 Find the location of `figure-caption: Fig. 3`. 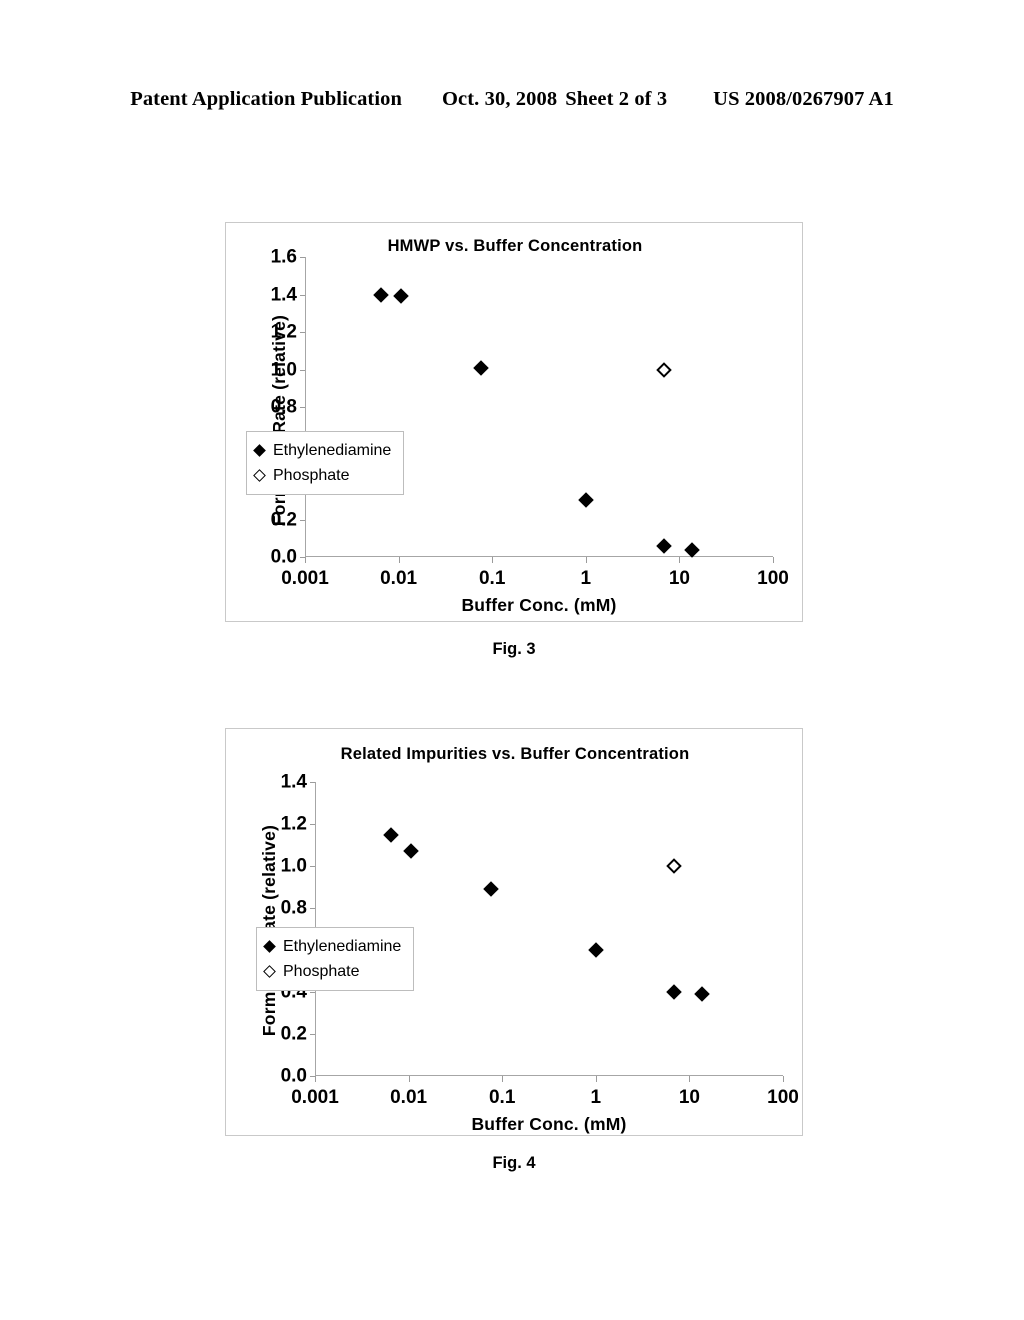

figure-caption: Fig. 3 is located at coordinates (514, 649).